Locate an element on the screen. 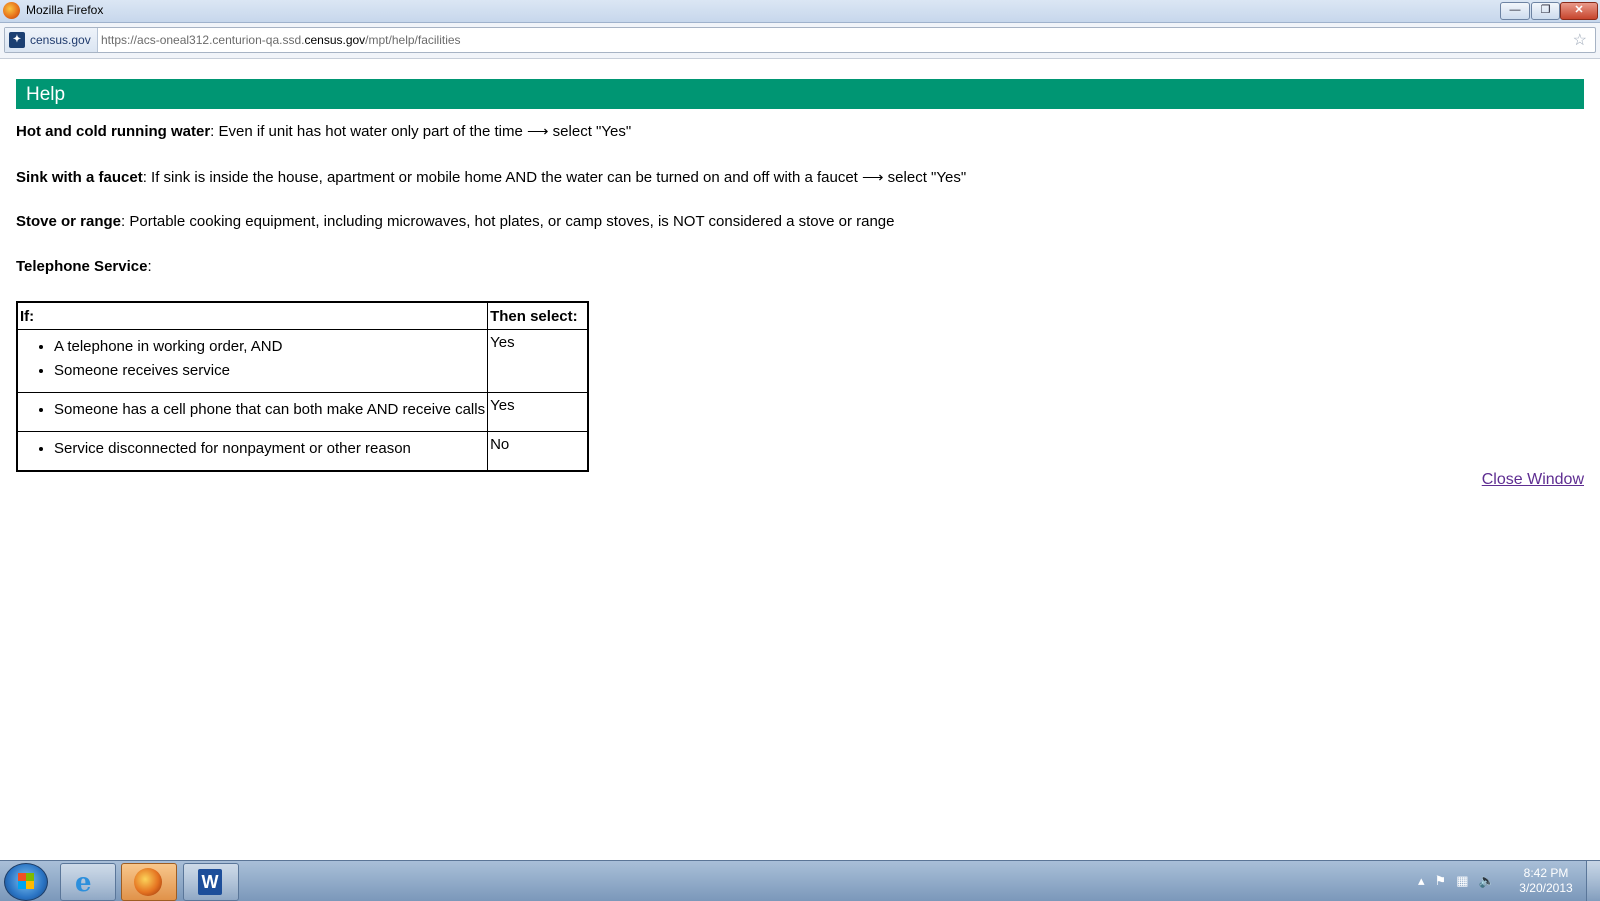 This screenshot has height=901, width=1600. help-item-telephone-service: Telephone Service: is located at coordinates (84, 266).